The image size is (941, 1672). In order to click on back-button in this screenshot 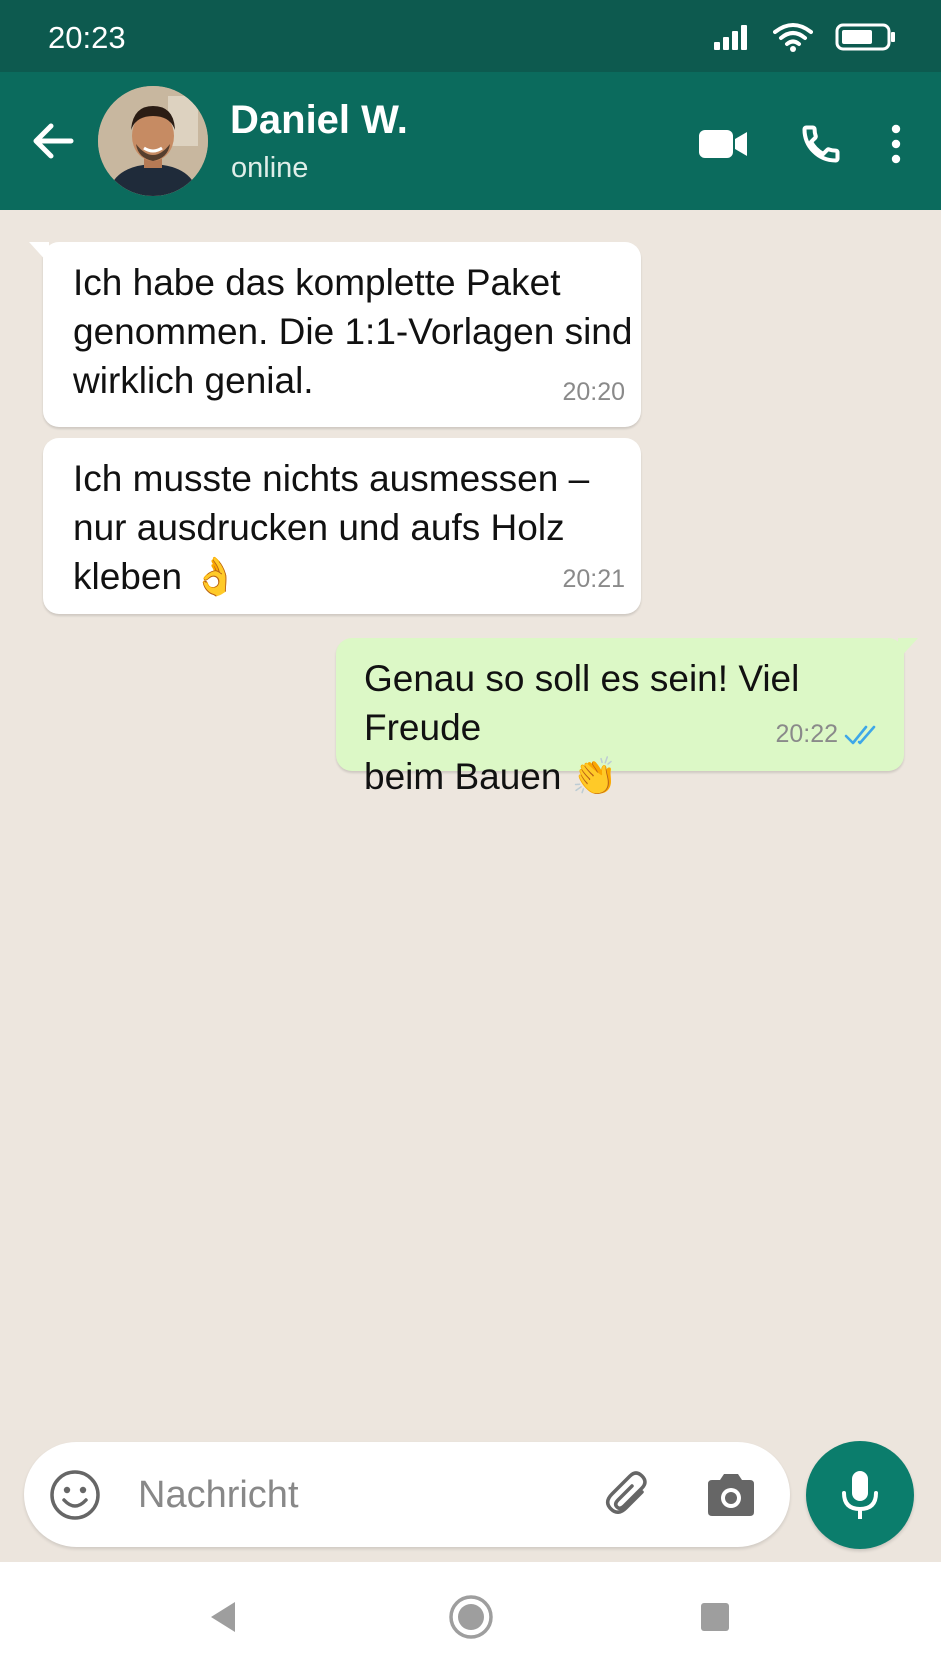, I will do `click(53, 141)`.